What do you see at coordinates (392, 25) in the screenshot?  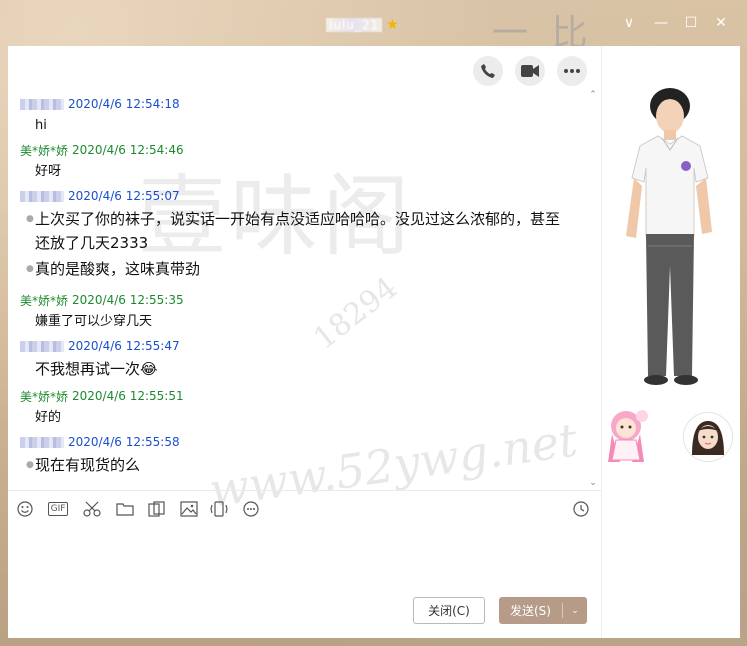 I see `vip-star-icon: ★` at bounding box center [392, 25].